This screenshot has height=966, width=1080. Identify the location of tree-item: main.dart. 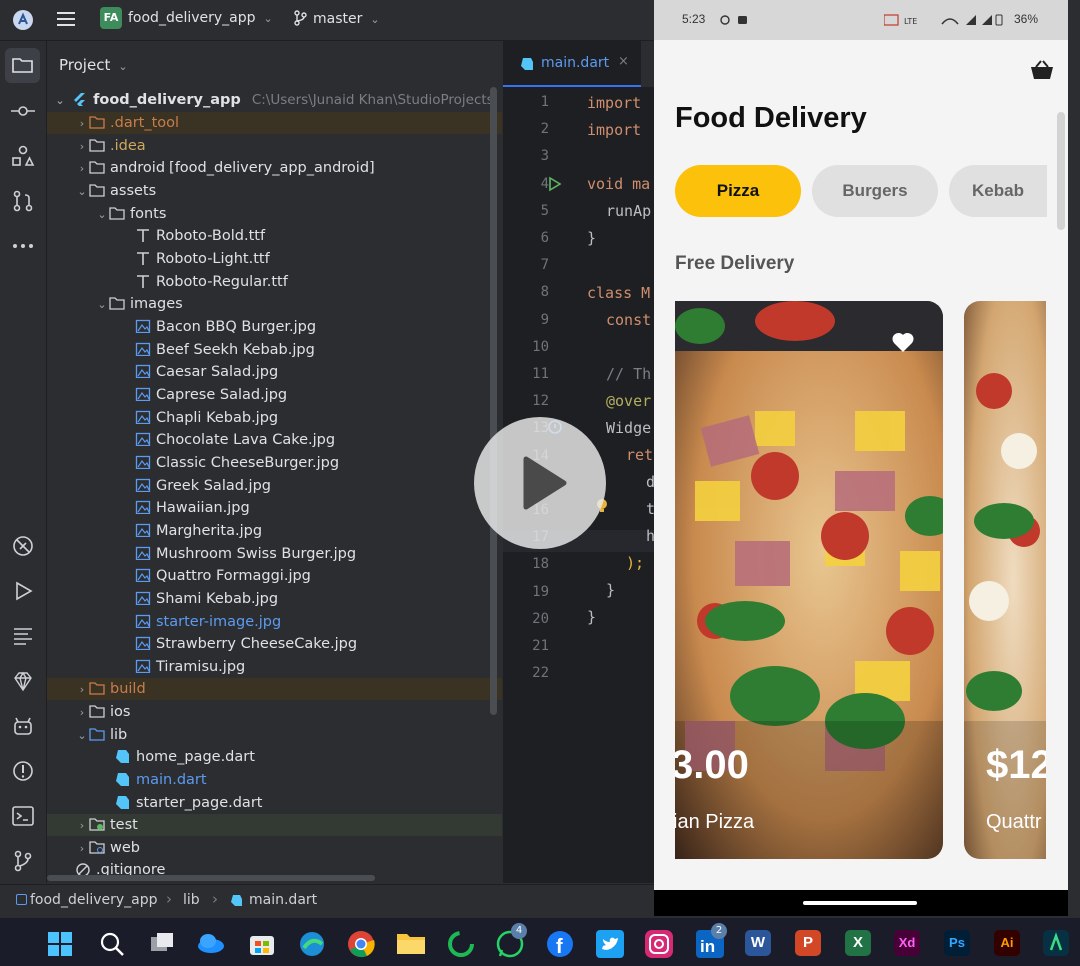
(274, 780).